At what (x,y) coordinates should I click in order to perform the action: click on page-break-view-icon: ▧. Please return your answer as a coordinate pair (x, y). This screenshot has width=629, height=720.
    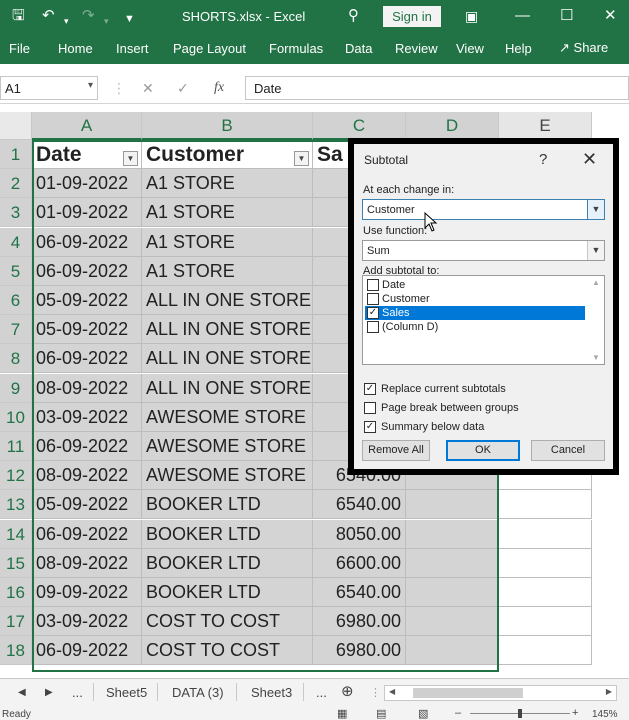
    Looking at the image, I should click on (423, 713).